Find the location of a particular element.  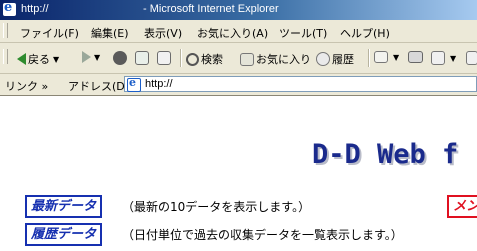

refresh-button is located at coordinates (143, 58).